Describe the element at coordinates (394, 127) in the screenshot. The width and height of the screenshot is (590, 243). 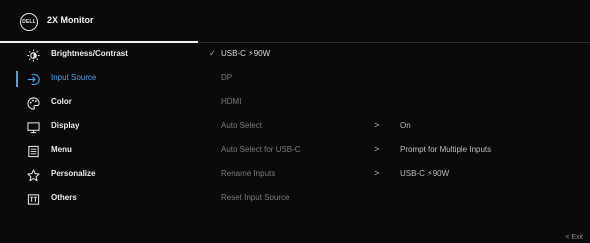
I see `option-auto-select: Auto Select > On` at that location.